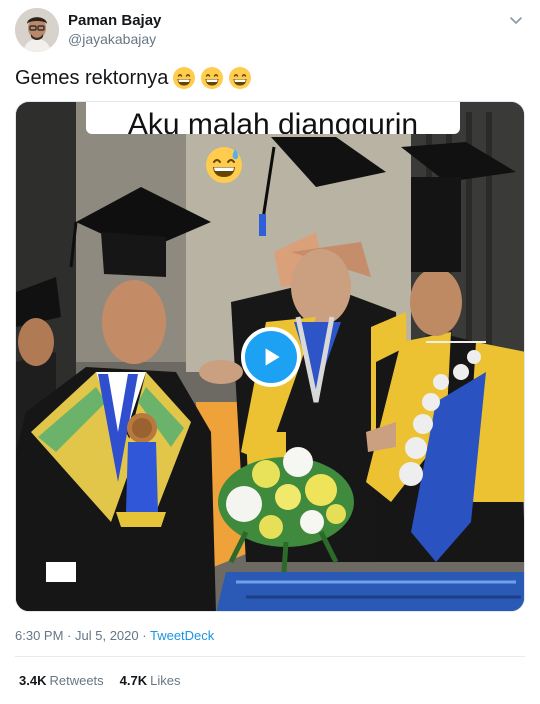 The image size is (540, 704). I want to click on likes-count: 4.7K, so click(133, 680).